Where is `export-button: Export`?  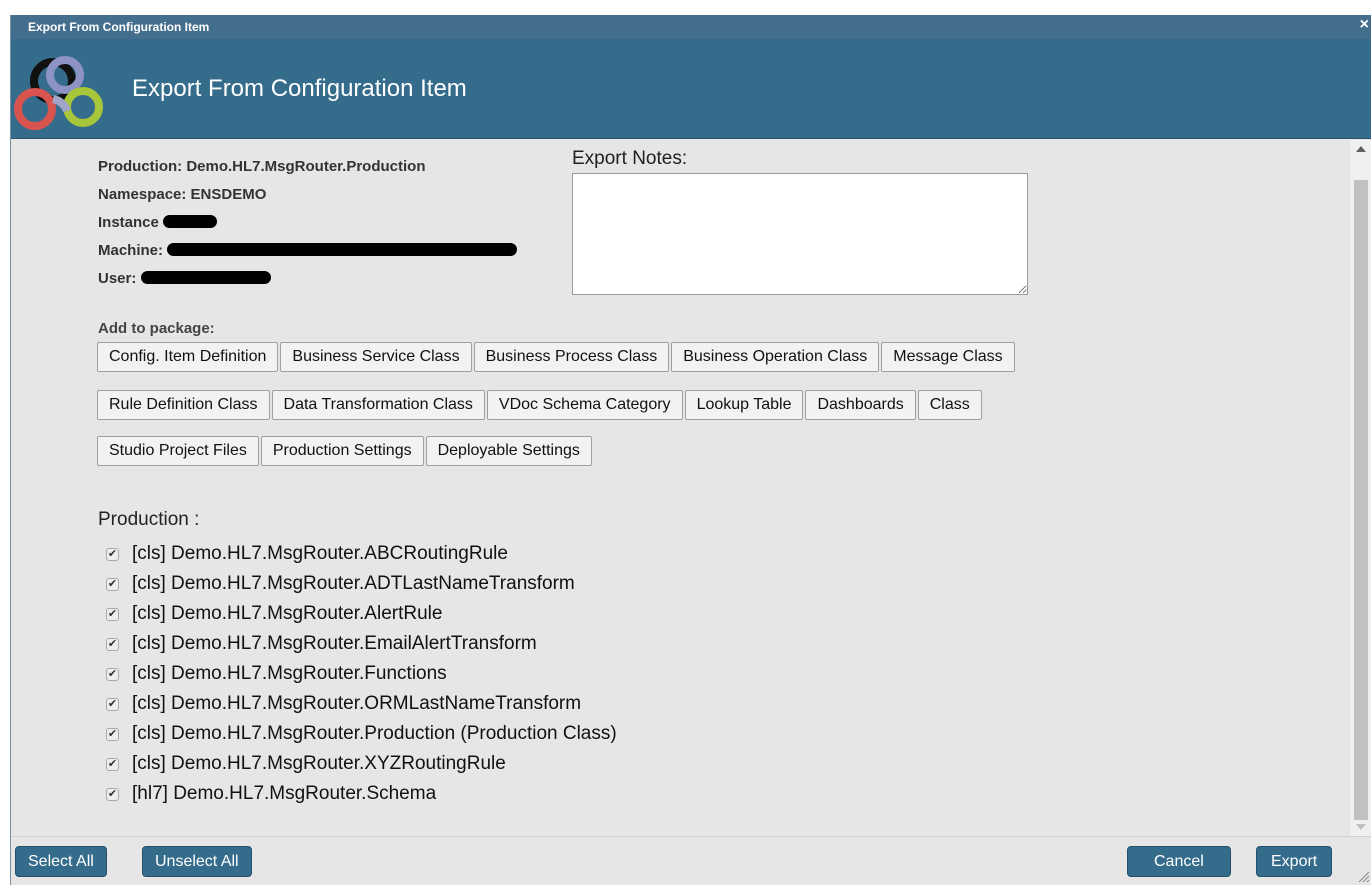 export-button: Export is located at coordinates (1294, 861).